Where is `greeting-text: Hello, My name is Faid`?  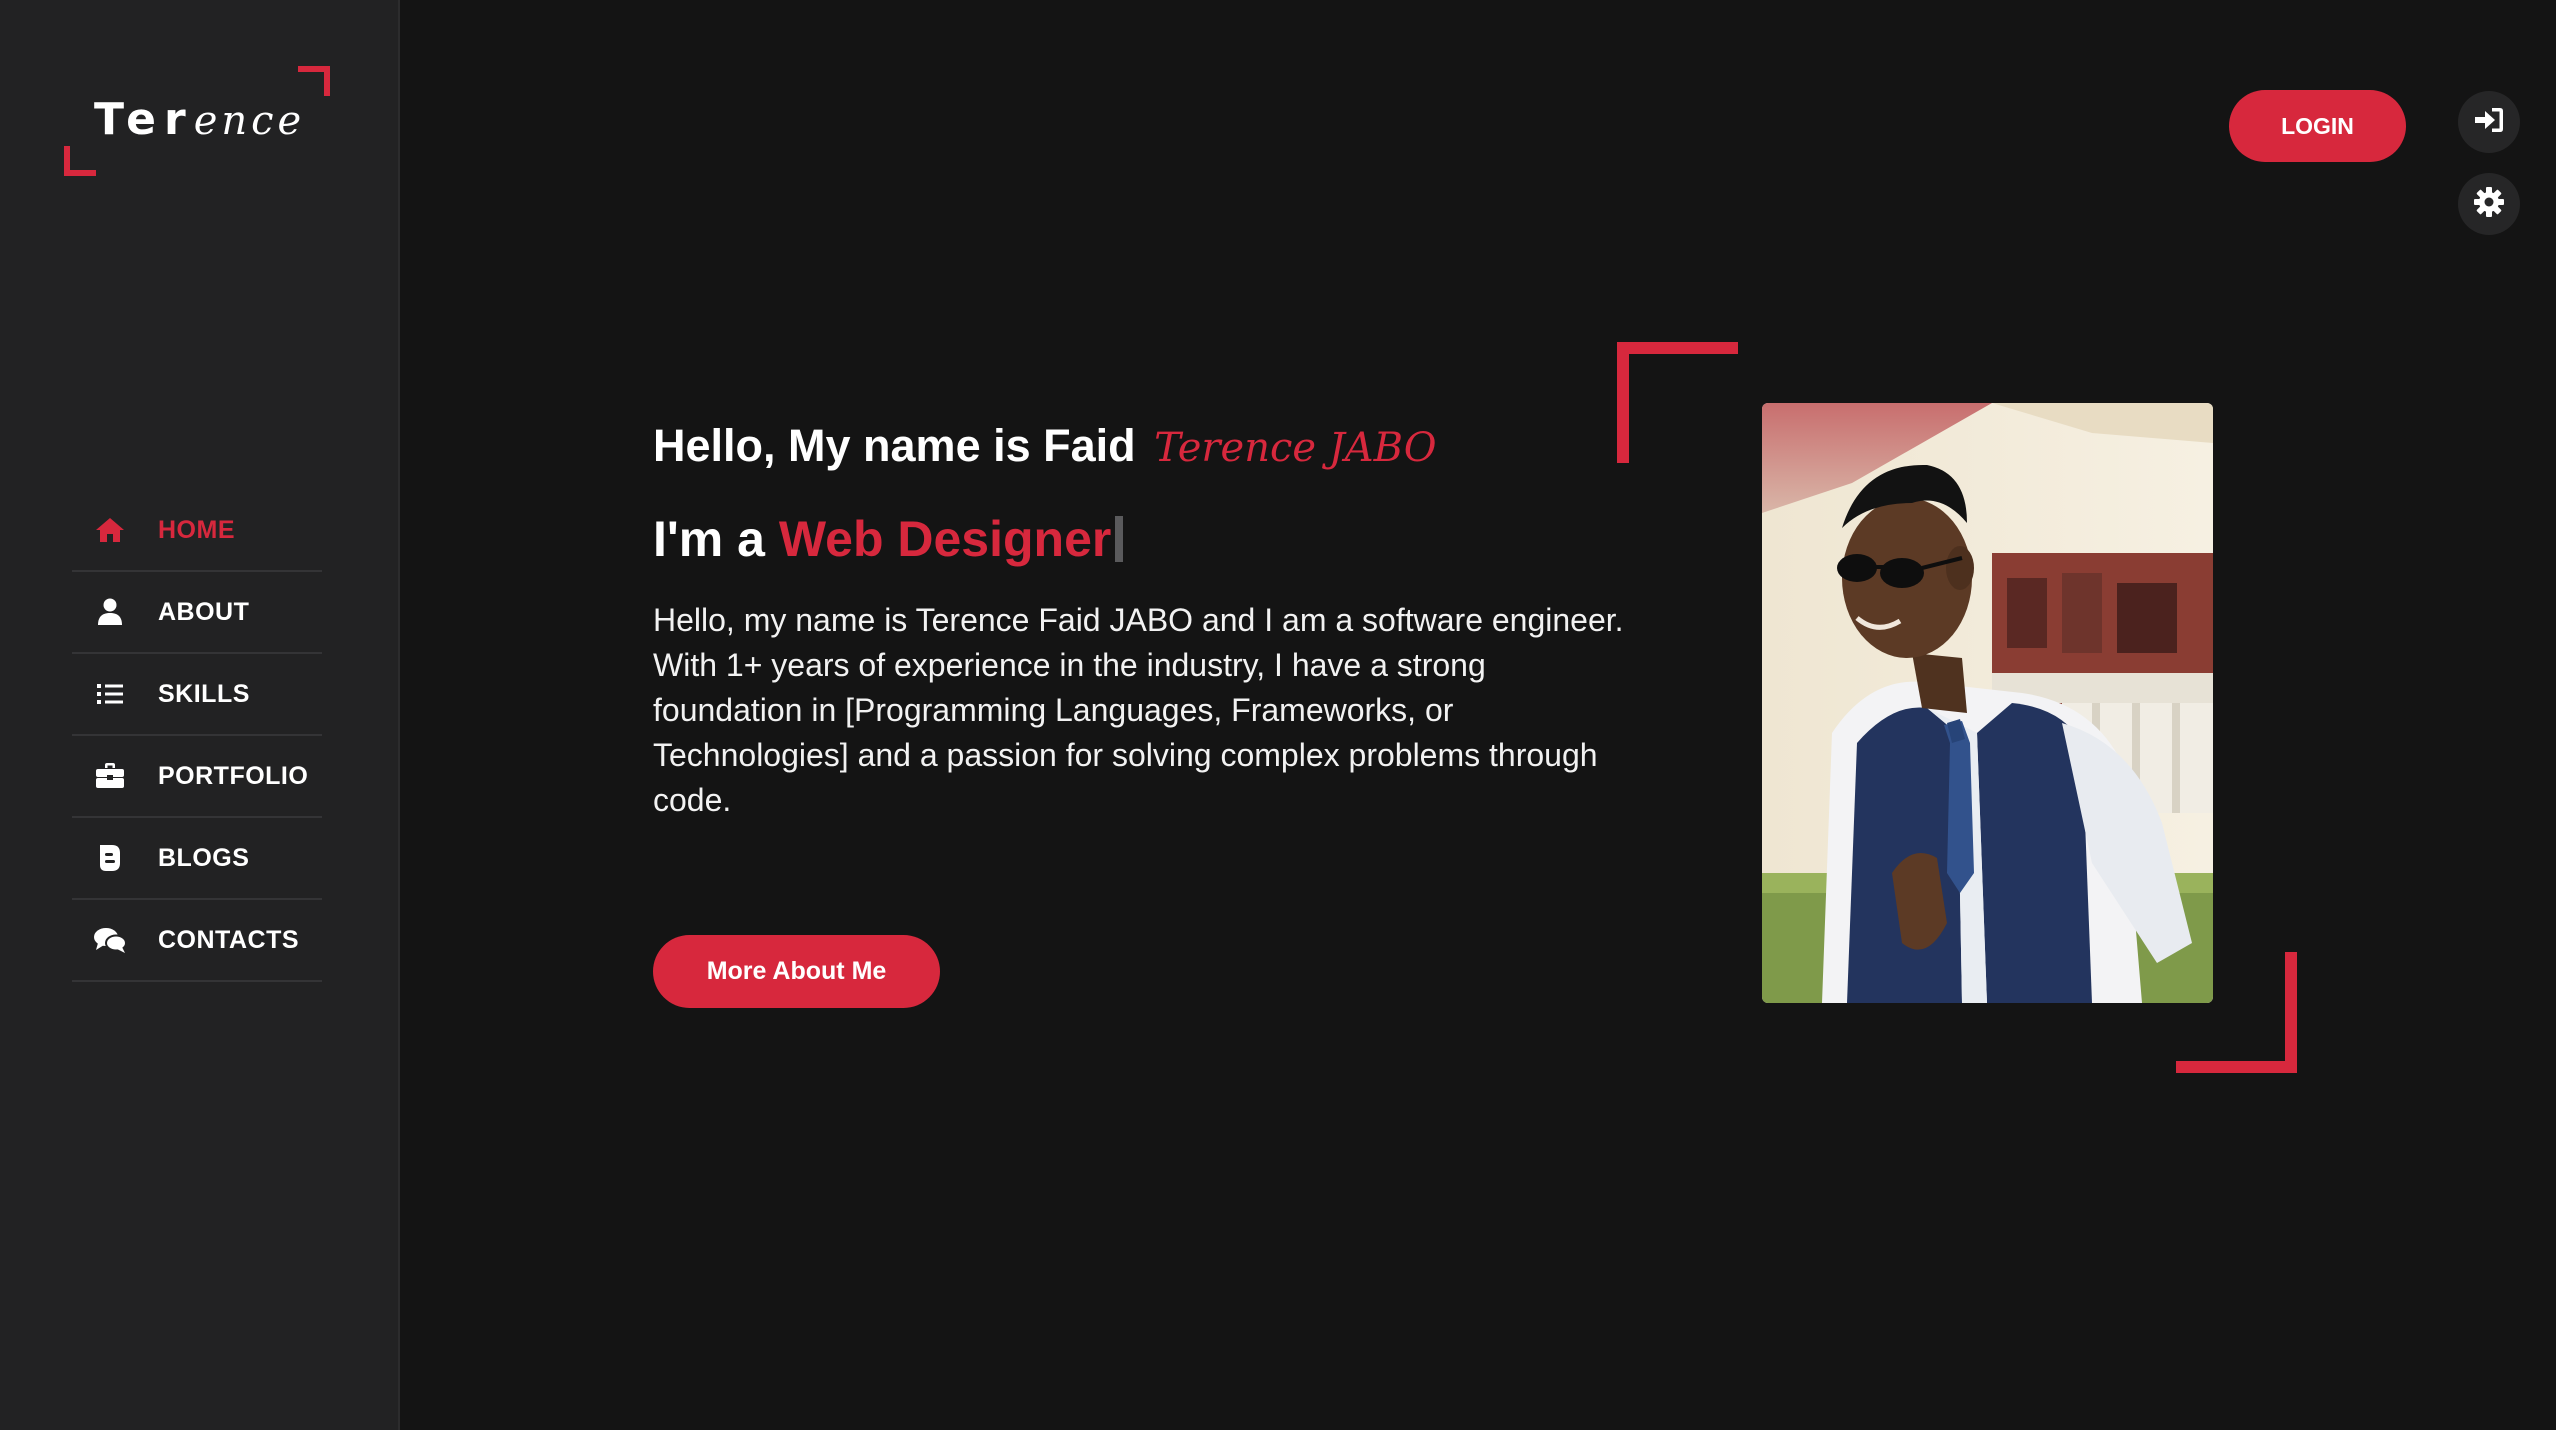
greeting-text: Hello, My name is Faid is located at coordinates (894, 445).